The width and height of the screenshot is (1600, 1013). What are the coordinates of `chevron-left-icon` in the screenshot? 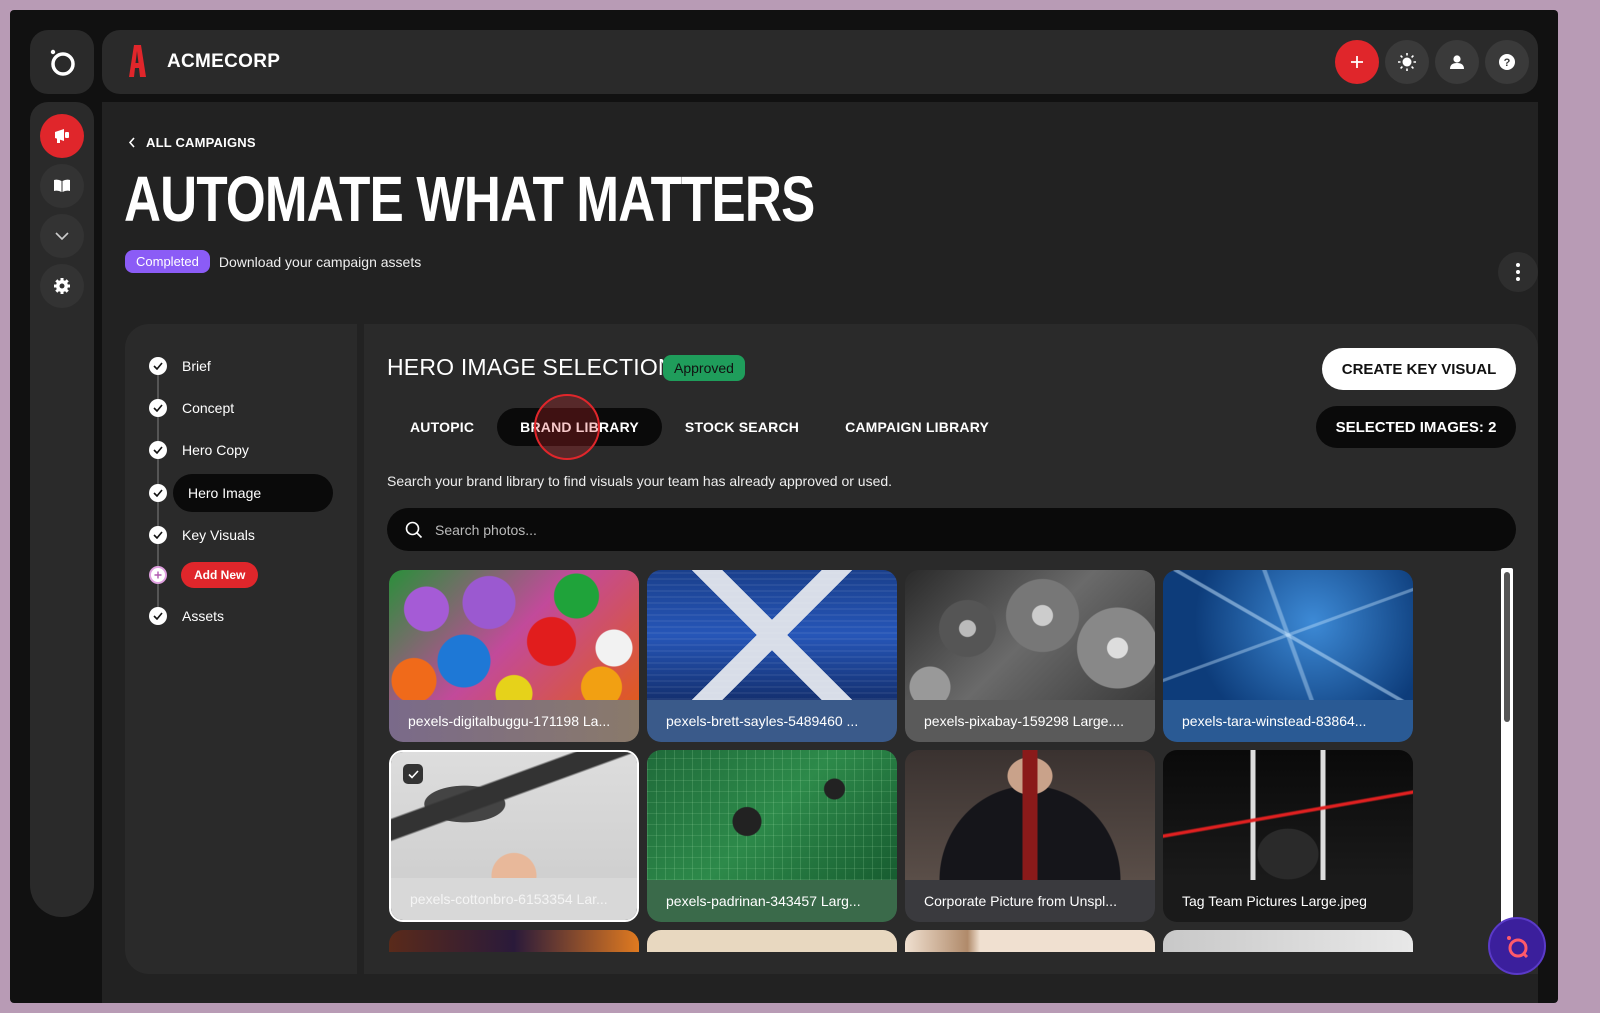 It's located at (131, 142).